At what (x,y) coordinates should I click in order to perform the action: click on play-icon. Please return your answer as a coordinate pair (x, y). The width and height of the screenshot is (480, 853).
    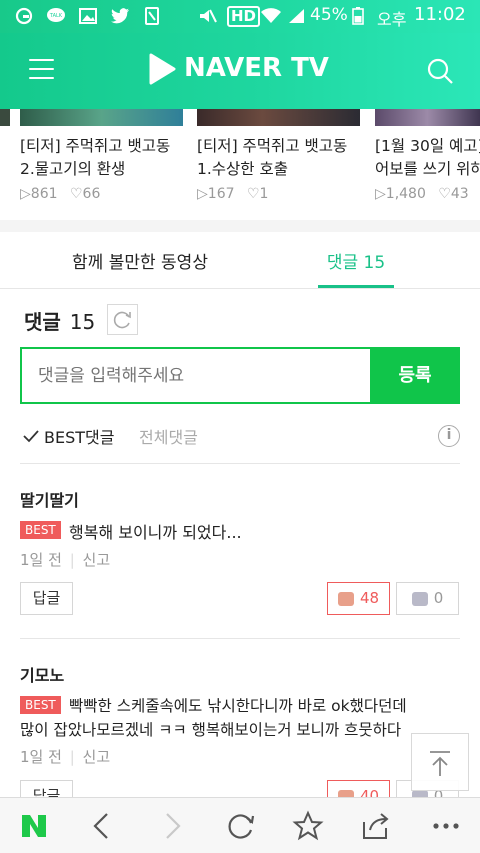
    Looking at the image, I should click on (162, 69).